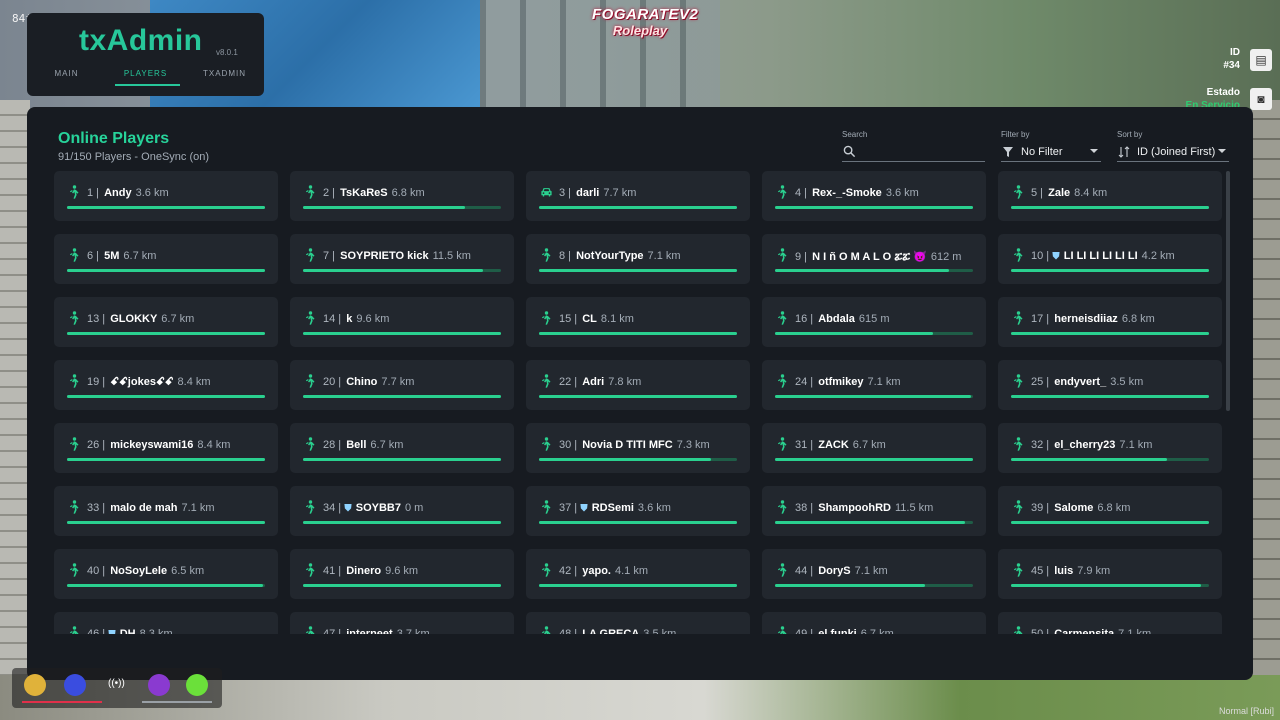 The height and width of the screenshot is (720, 1280). What do you see at coordinates (638, 259) in the screenshot?
I see `player-card: 8 | NotYourType 7.1 km` at bounding box center [638, 259].